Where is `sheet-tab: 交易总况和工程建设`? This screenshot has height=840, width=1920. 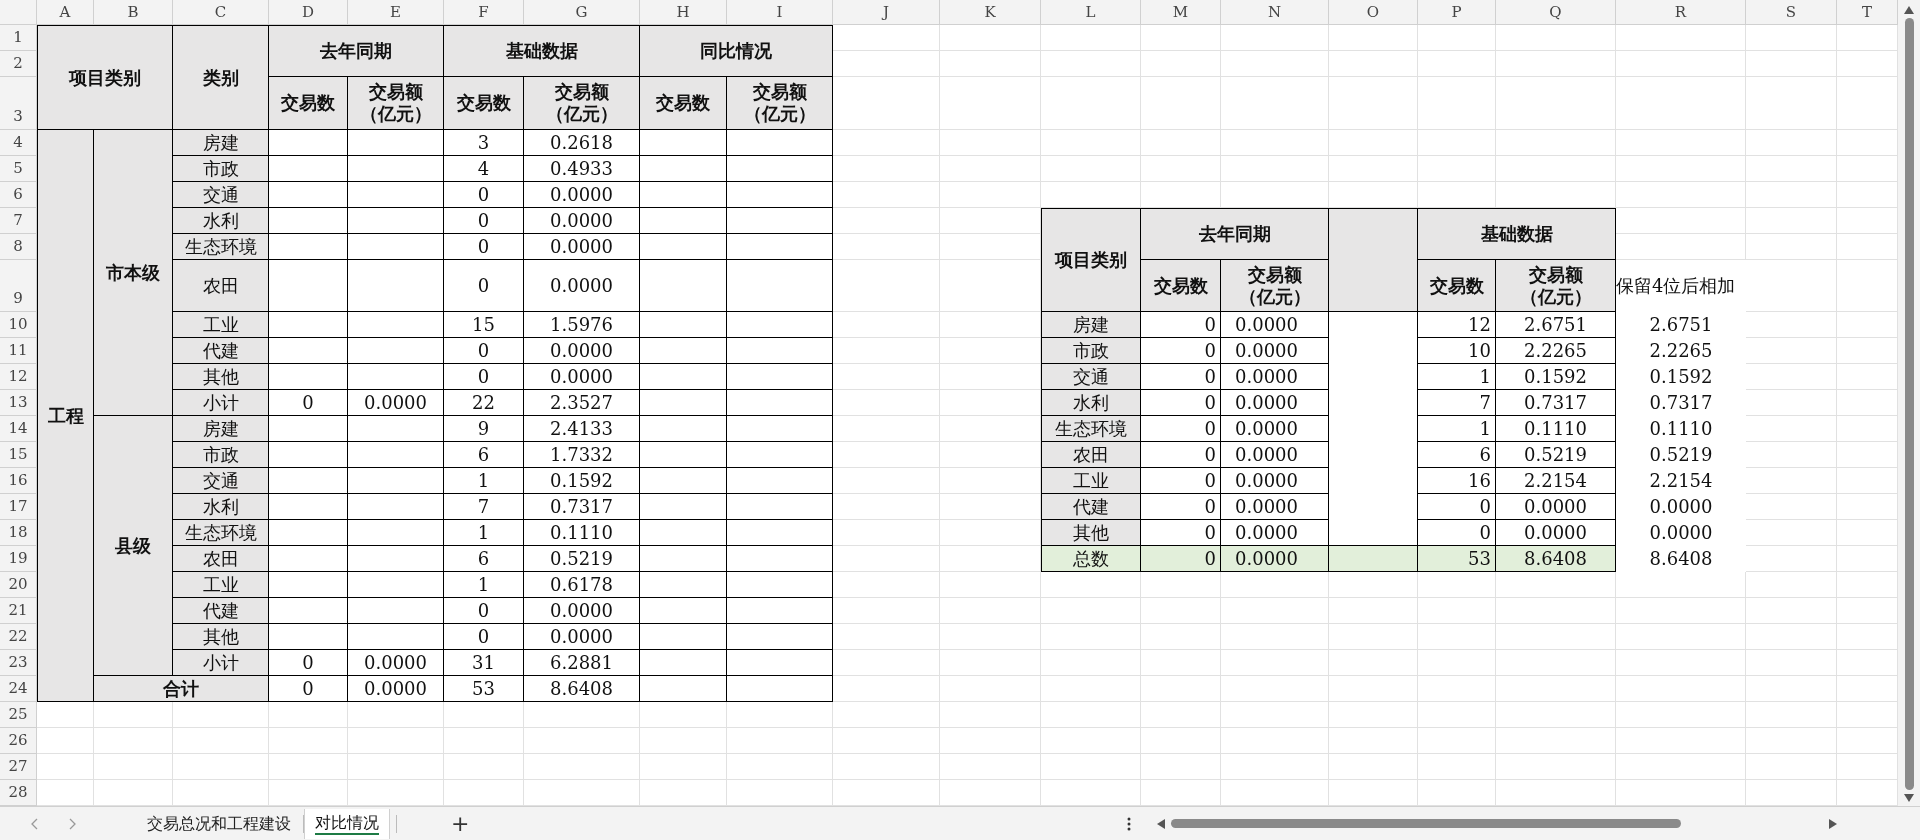 sheet-tab: 交易总况和工程建设 is located at coordinates (219, 823).